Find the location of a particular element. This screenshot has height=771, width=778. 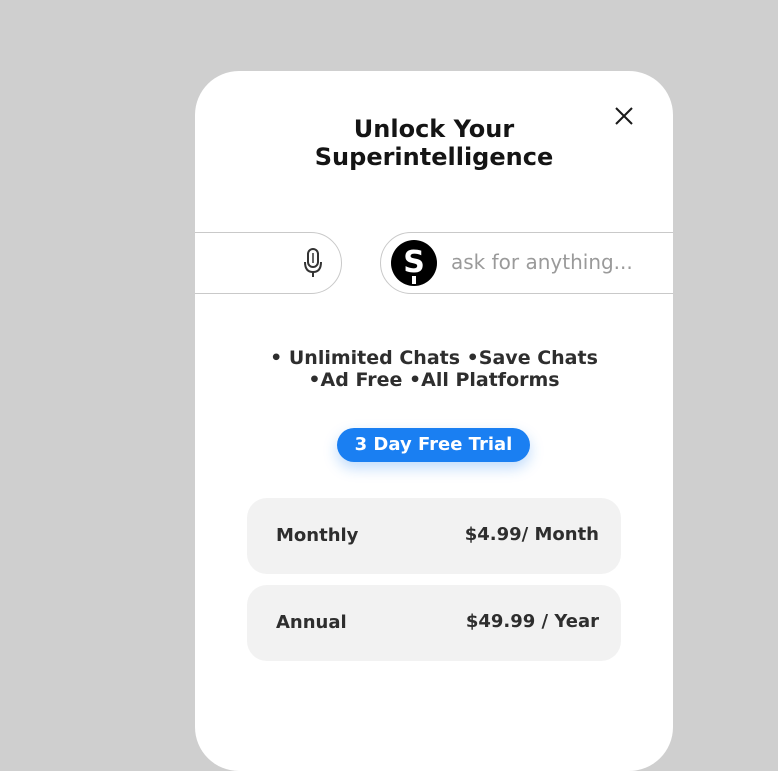

voice-input-pill is located at coordinates (268, 263).